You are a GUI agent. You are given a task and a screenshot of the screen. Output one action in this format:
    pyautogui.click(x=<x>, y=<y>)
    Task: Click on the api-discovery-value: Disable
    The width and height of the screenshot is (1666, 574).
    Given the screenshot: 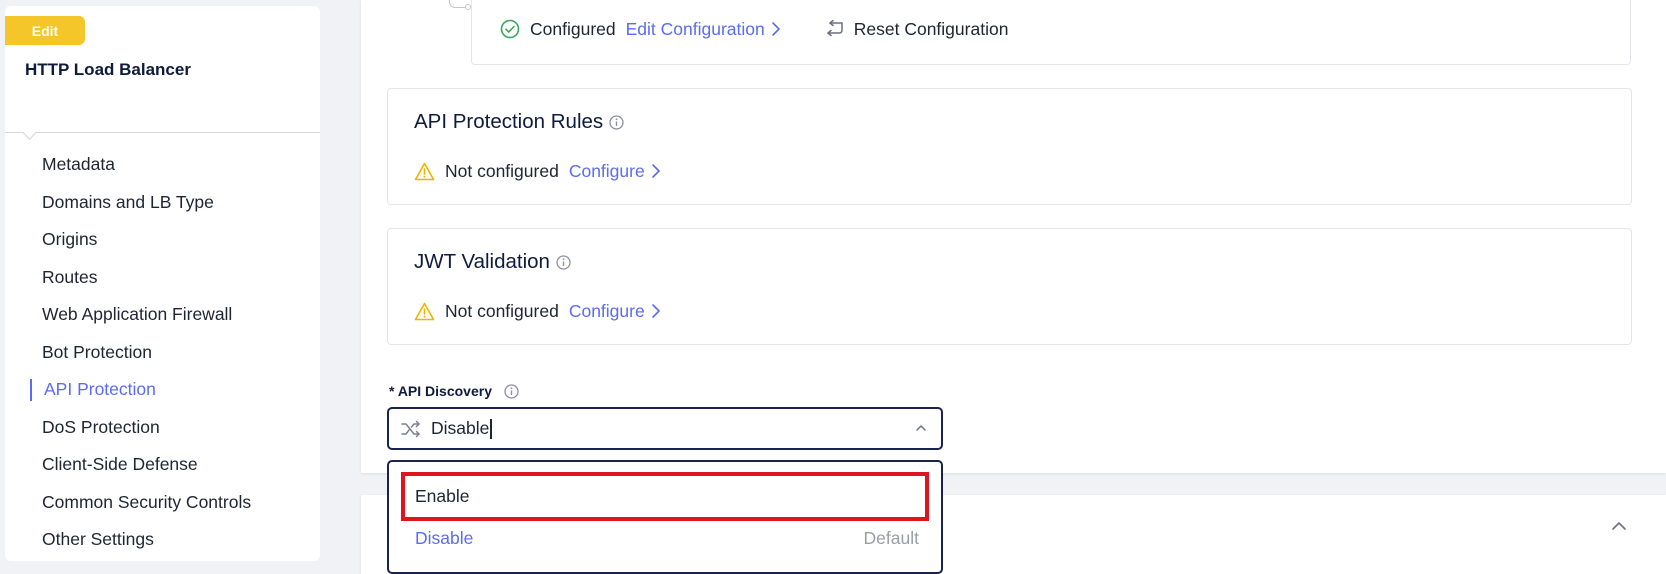 What is the action you would take?
    pyautogui.click(x=460, y=428)
    